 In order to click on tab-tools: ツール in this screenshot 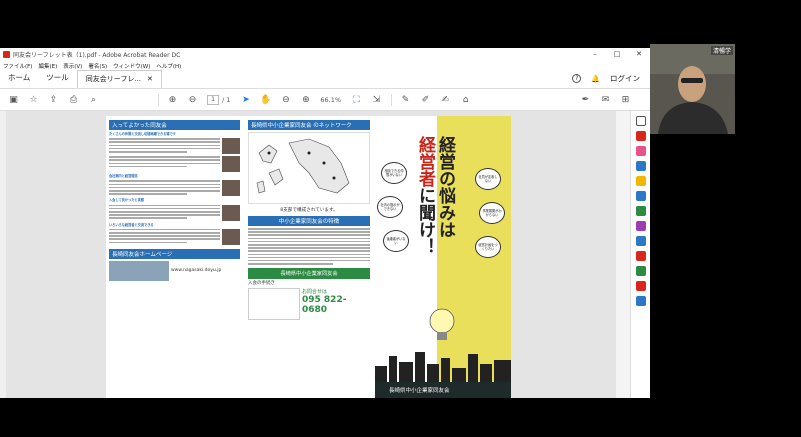, I will do `click(57, 80)`.